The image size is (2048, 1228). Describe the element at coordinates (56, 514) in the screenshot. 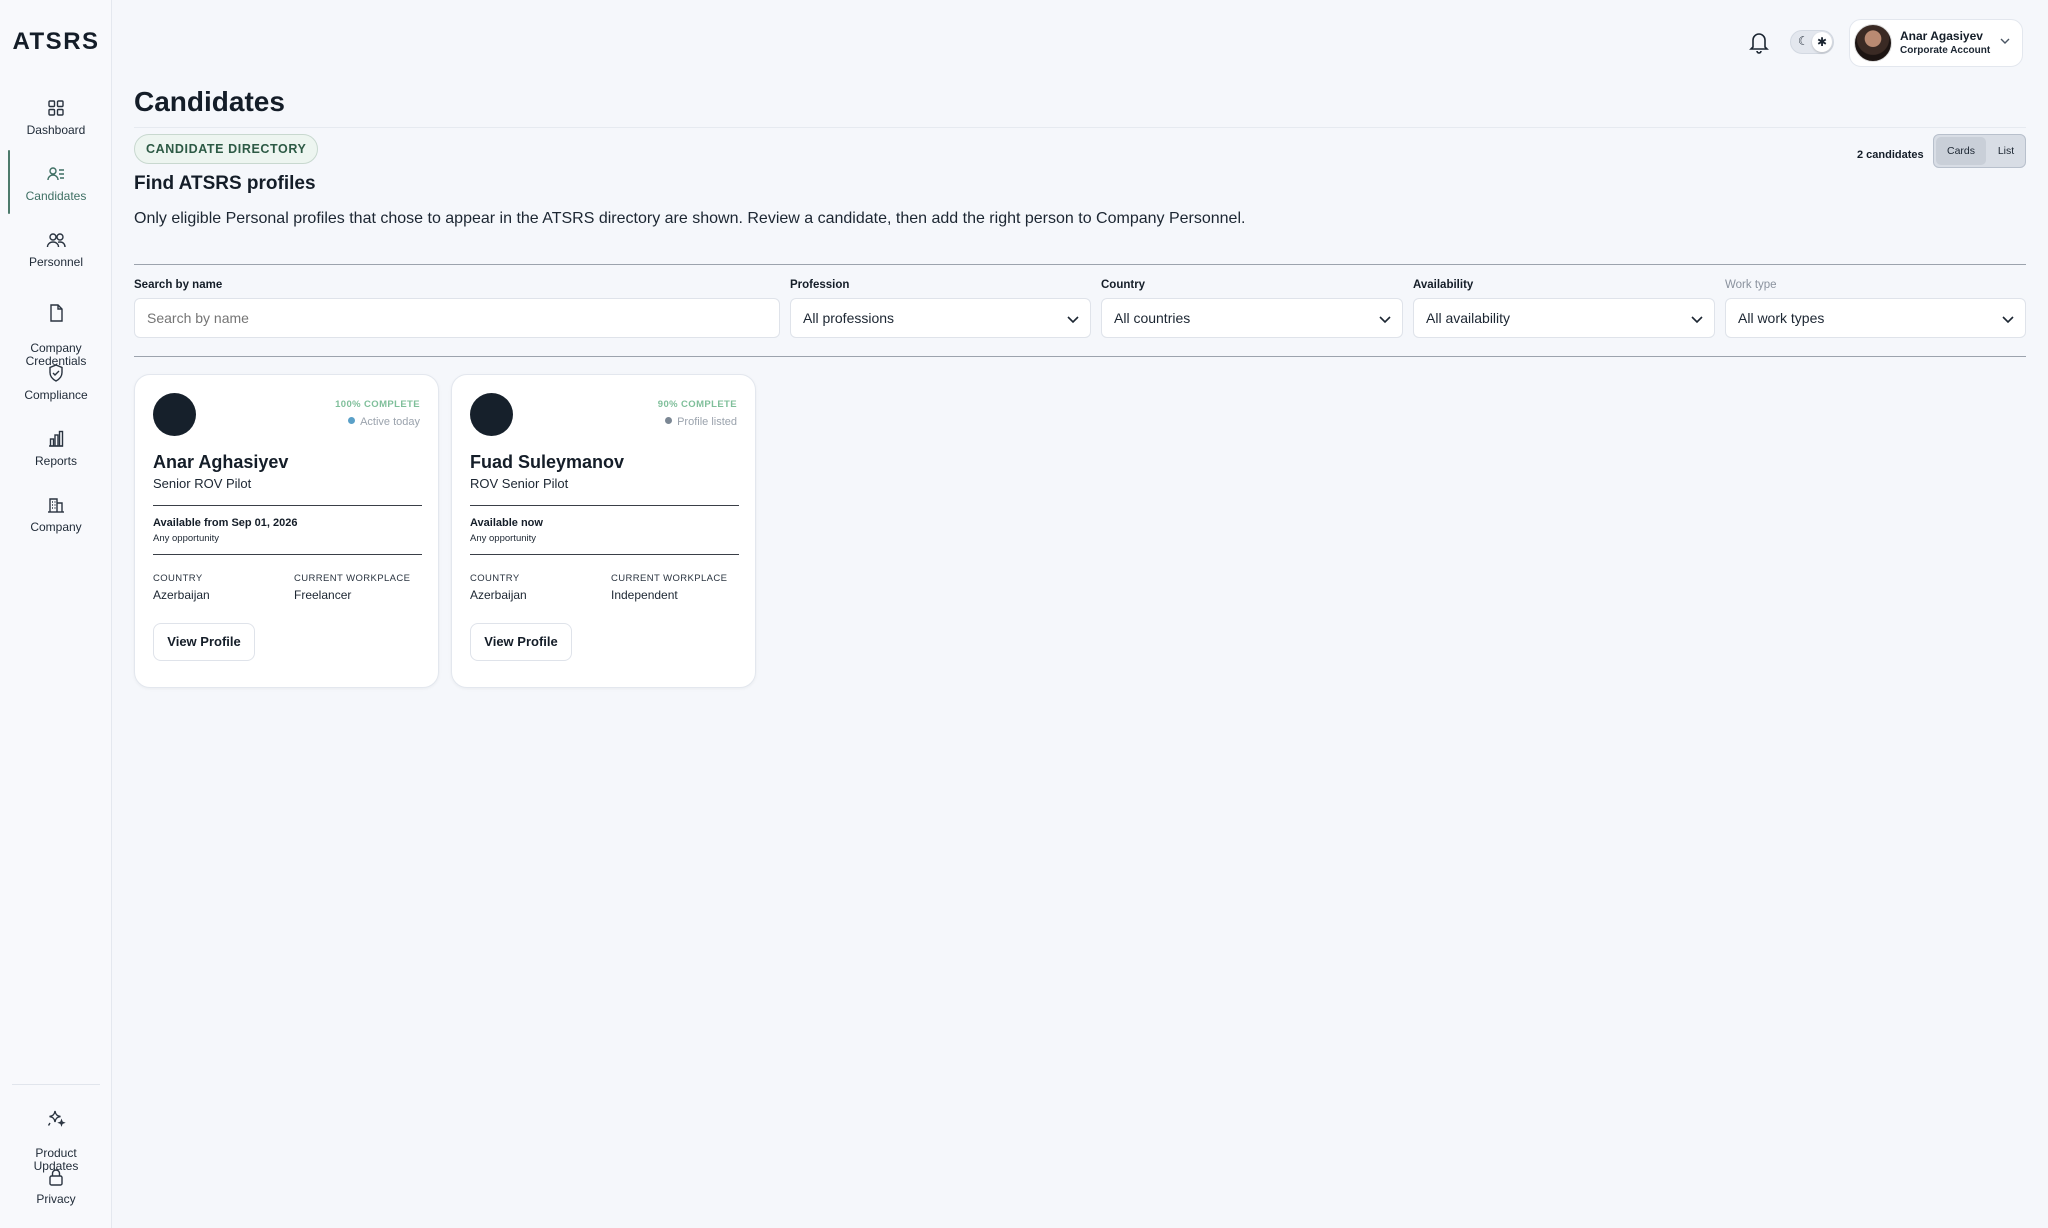

I see `sidebar-item-company: Company` at that location.